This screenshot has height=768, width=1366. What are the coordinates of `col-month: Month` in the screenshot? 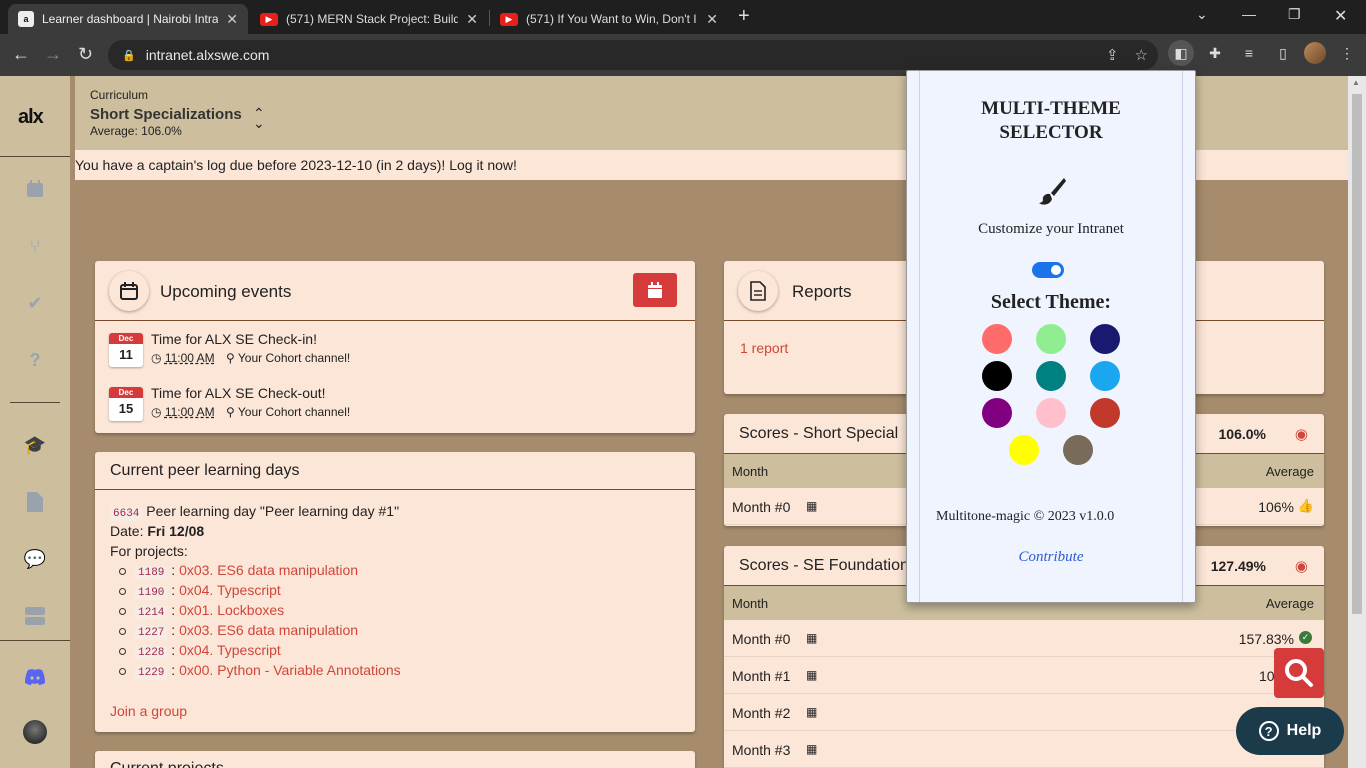 It's located at (750, 603).